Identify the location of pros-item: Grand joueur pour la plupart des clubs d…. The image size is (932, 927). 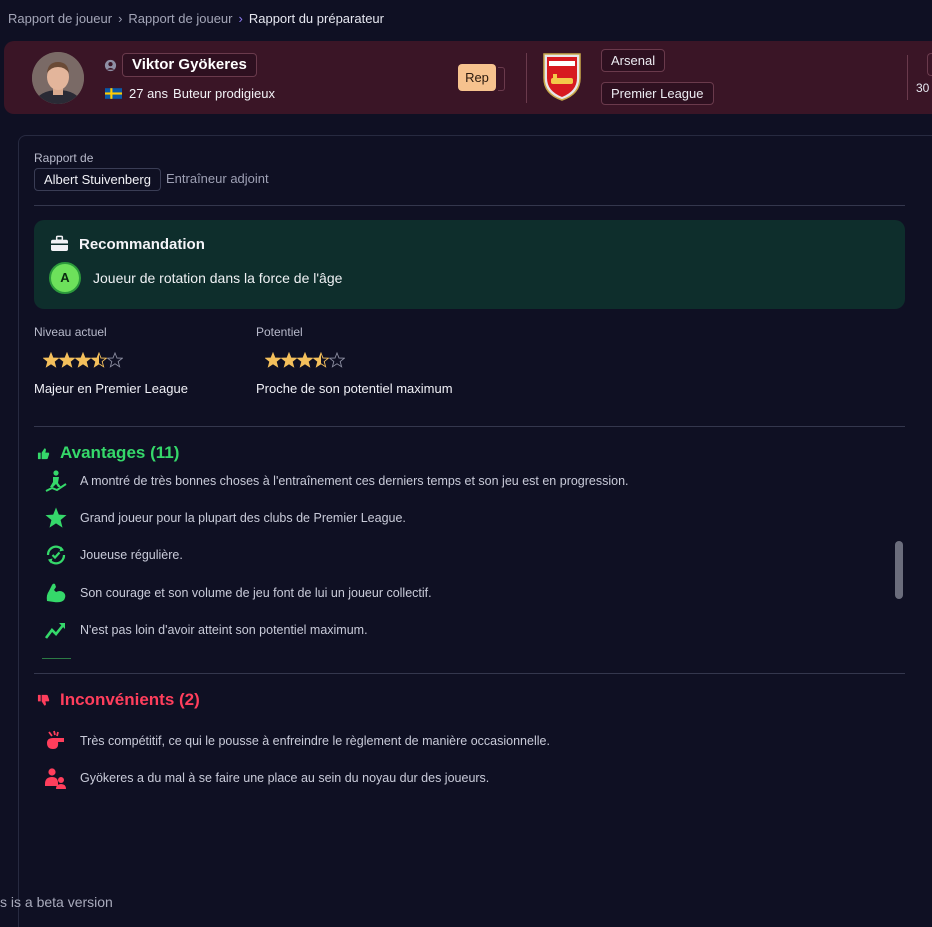
(225, 518).